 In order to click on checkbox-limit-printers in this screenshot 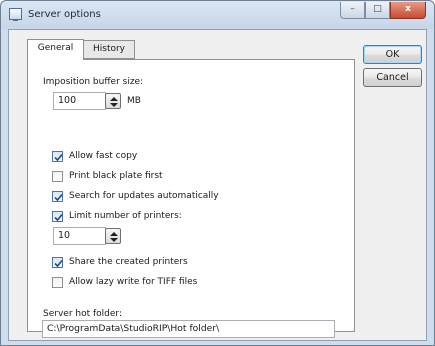, I will do `click(57, 216)`.